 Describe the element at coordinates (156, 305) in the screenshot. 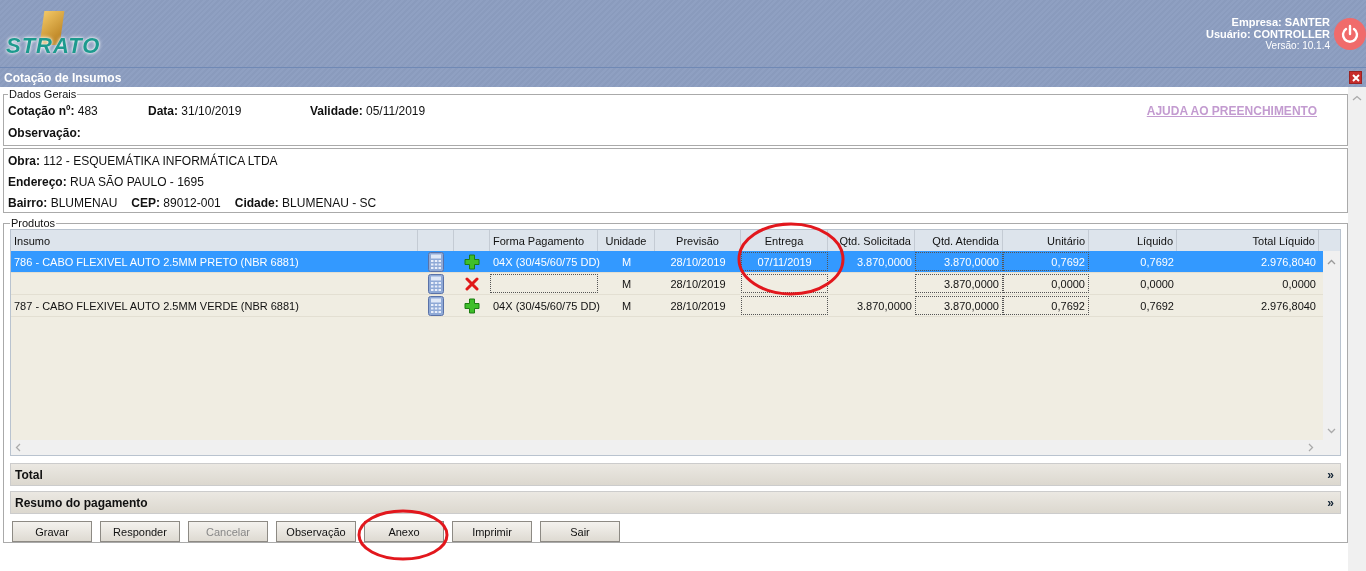

I see `table-cell: 787 - CABO FLEXIVEL AUTO 2.5MM VERDE (NBR 6881)` at that location.